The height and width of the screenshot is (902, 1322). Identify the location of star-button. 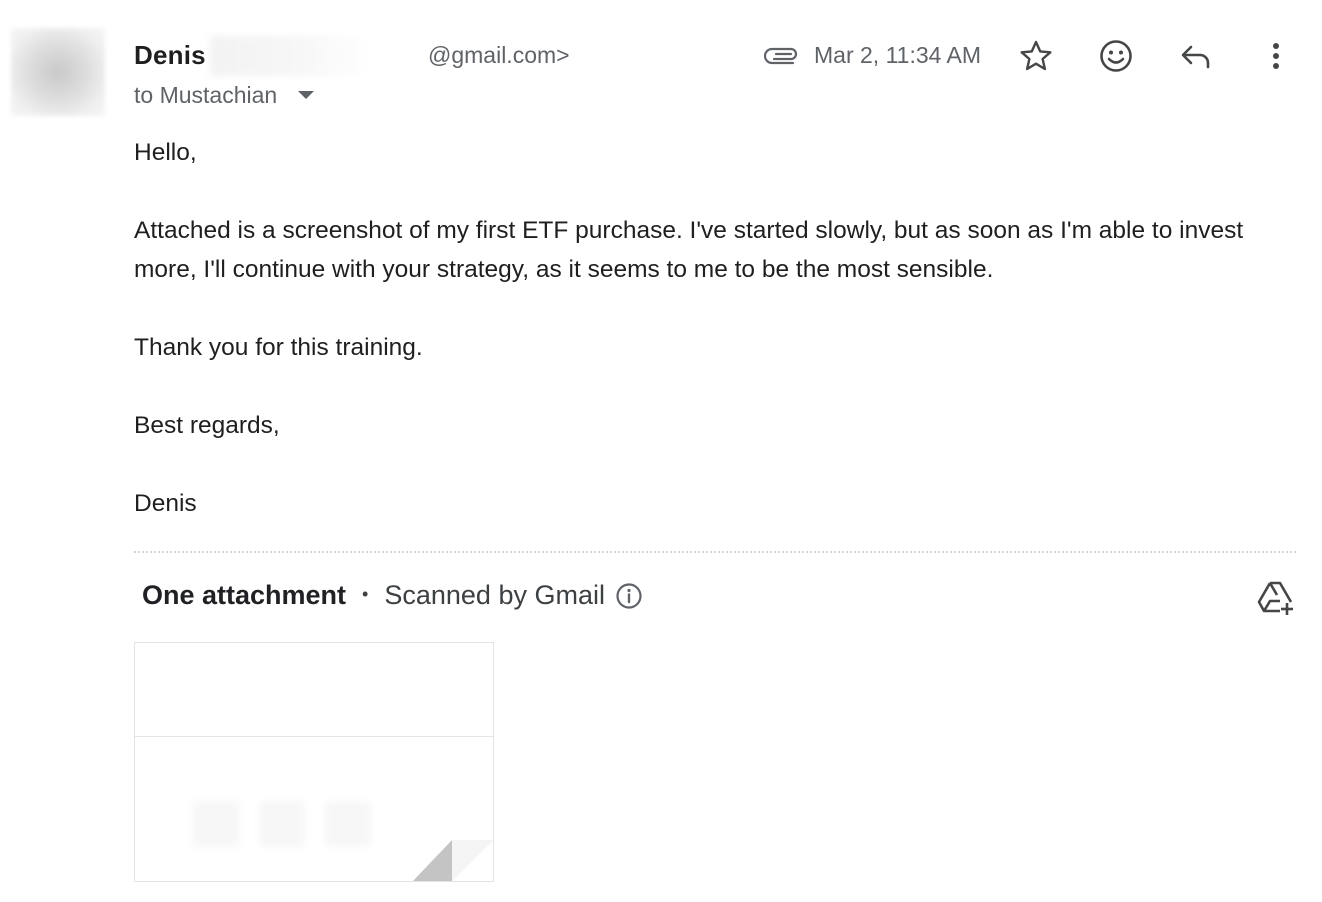
(1036, 56).